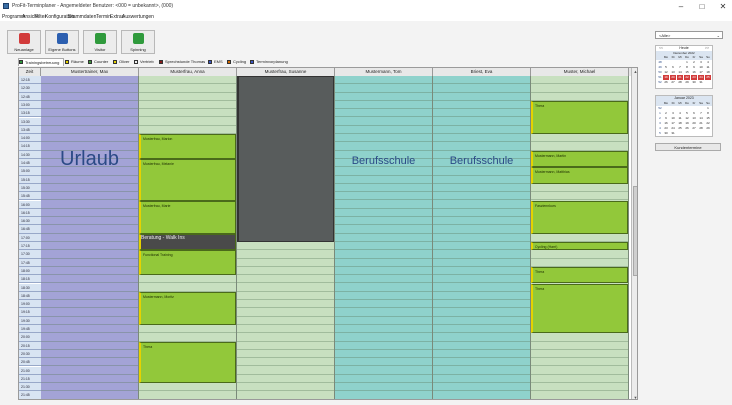 The height and width of the screenshot is (405, 732). I want to click on legend-tab-1: Räume, so click(76, 62).